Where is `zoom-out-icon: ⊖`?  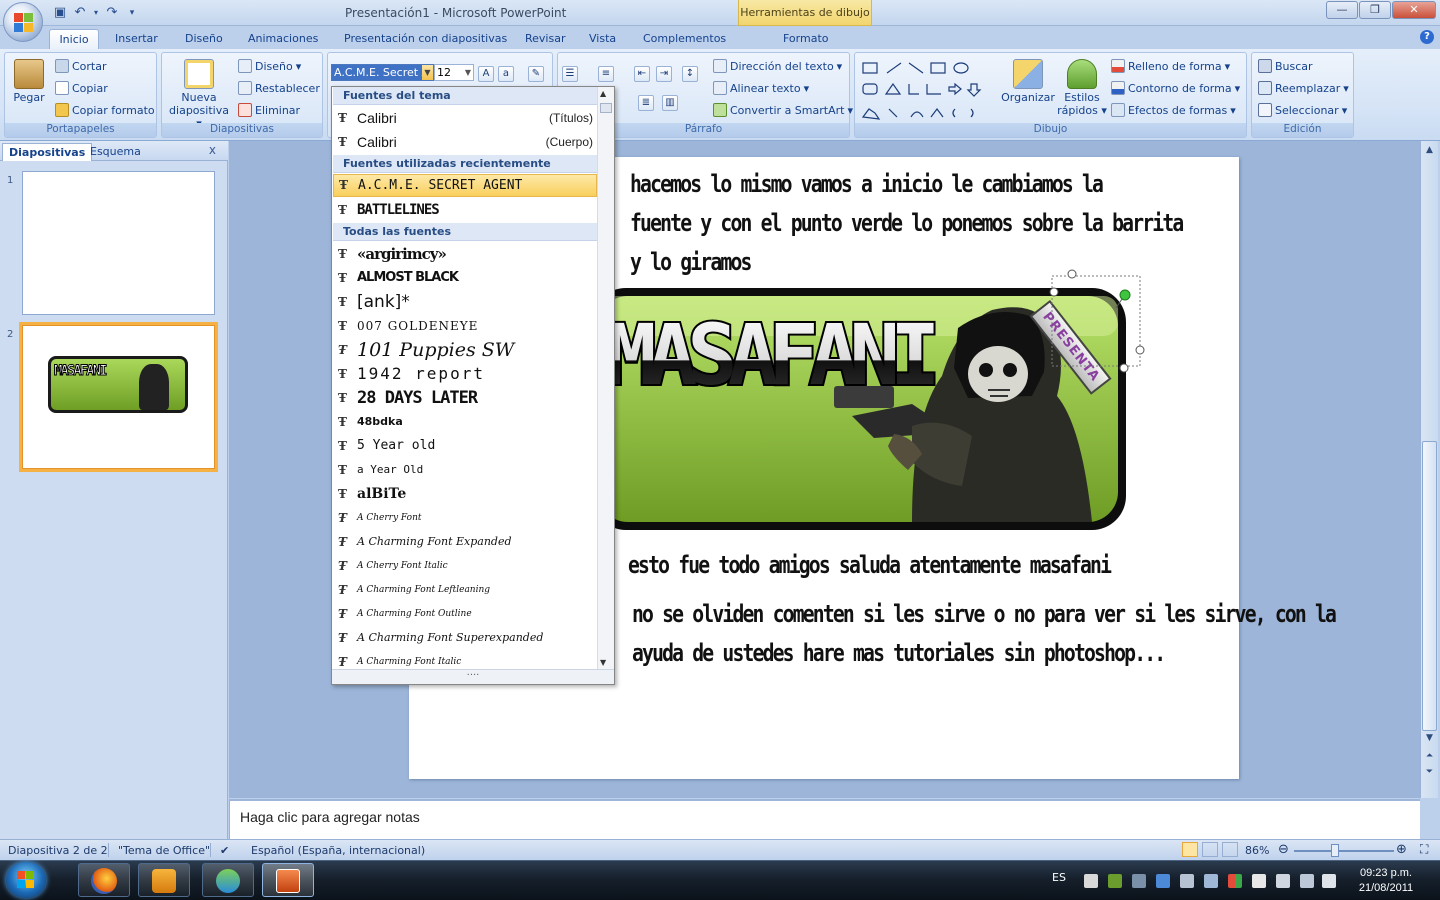 zoom-out-icon: ⊖ is located at coordinates (1283, 849).